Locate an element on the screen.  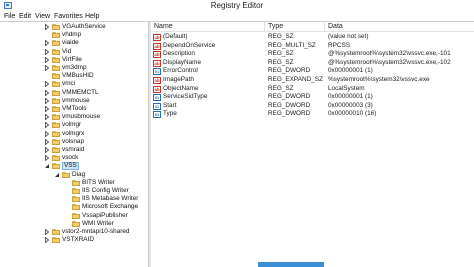
value-name: ImagePath is located at coordinates (178, 79).